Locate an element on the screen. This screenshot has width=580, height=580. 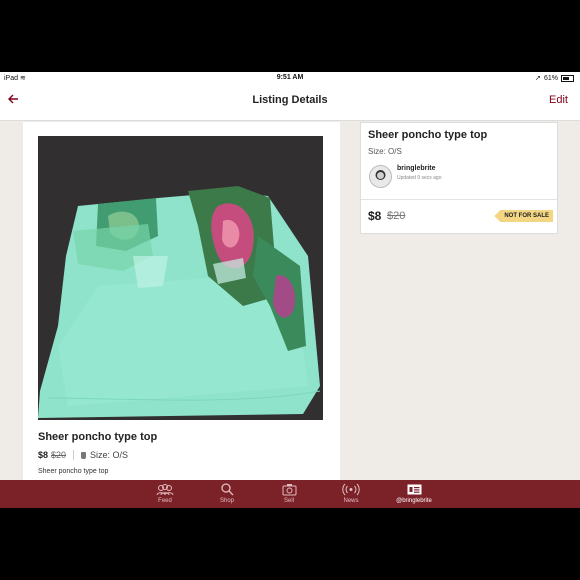
seller-username: bringlebrite is located at coordinates (416, 168).